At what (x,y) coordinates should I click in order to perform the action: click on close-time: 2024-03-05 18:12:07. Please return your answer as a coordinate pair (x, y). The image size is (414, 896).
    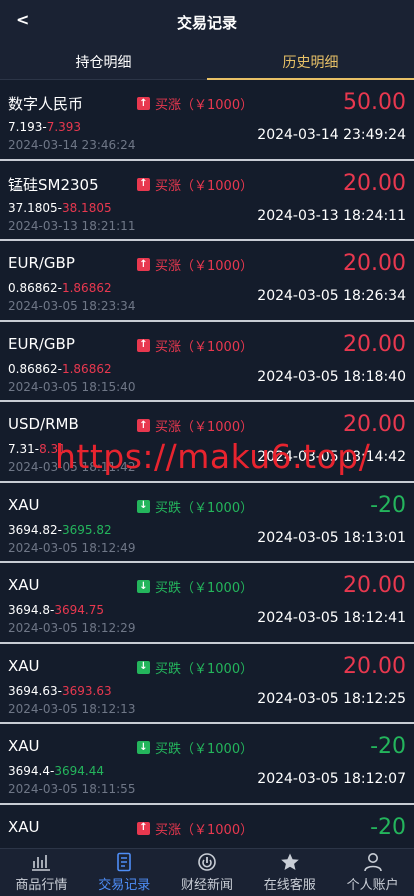
    Looking at the image, I should click on (331, 779).